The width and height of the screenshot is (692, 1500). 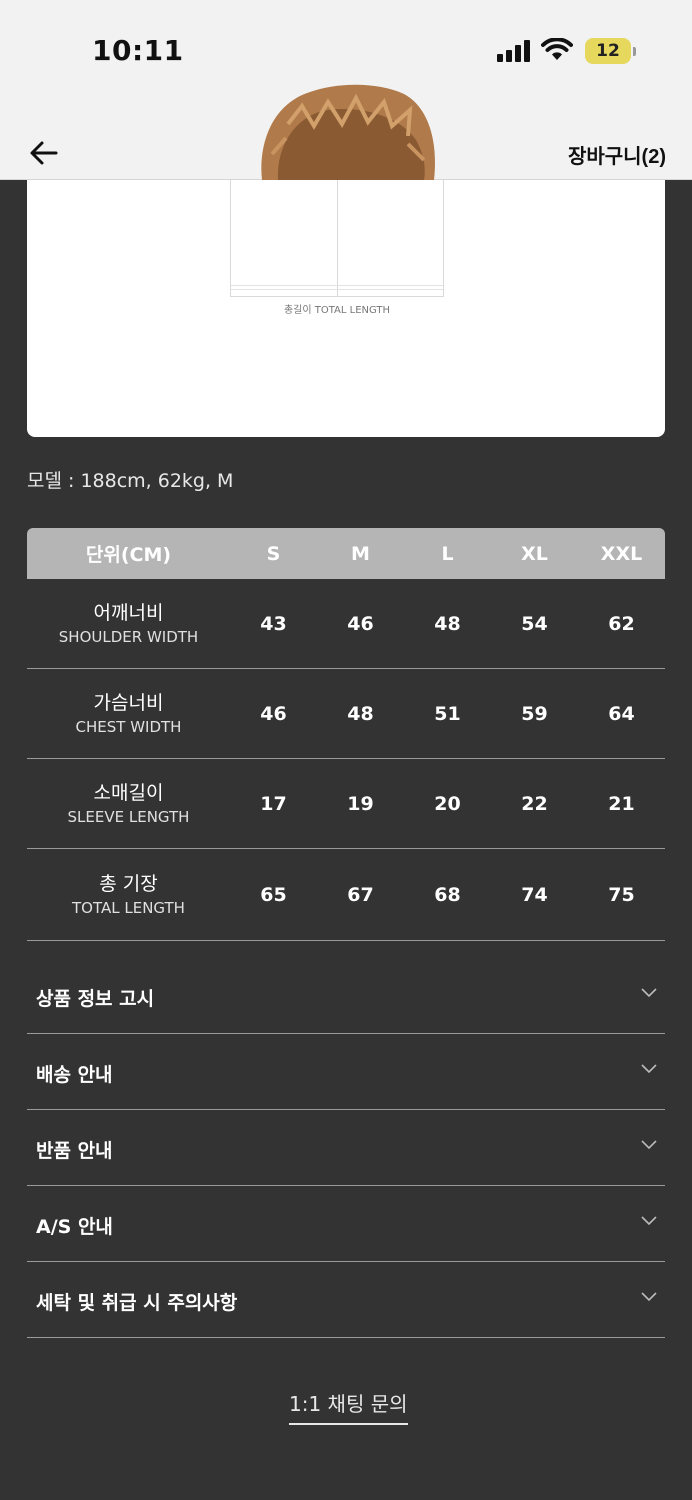 What do you see at coordinates (557, 49) in the screenshot?
I see `wifi-icon` at bounding box center [557, 49].